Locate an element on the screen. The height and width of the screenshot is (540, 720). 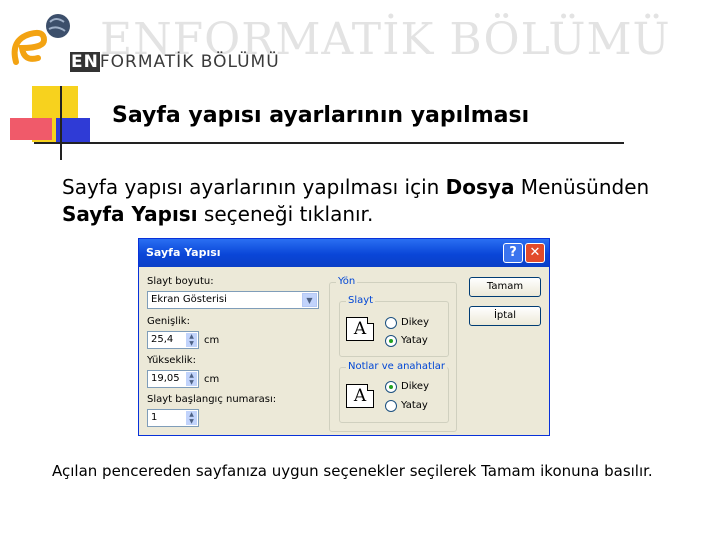
notes-group-title: Notlar ve anahatlar is located at coordinates (396, 366).